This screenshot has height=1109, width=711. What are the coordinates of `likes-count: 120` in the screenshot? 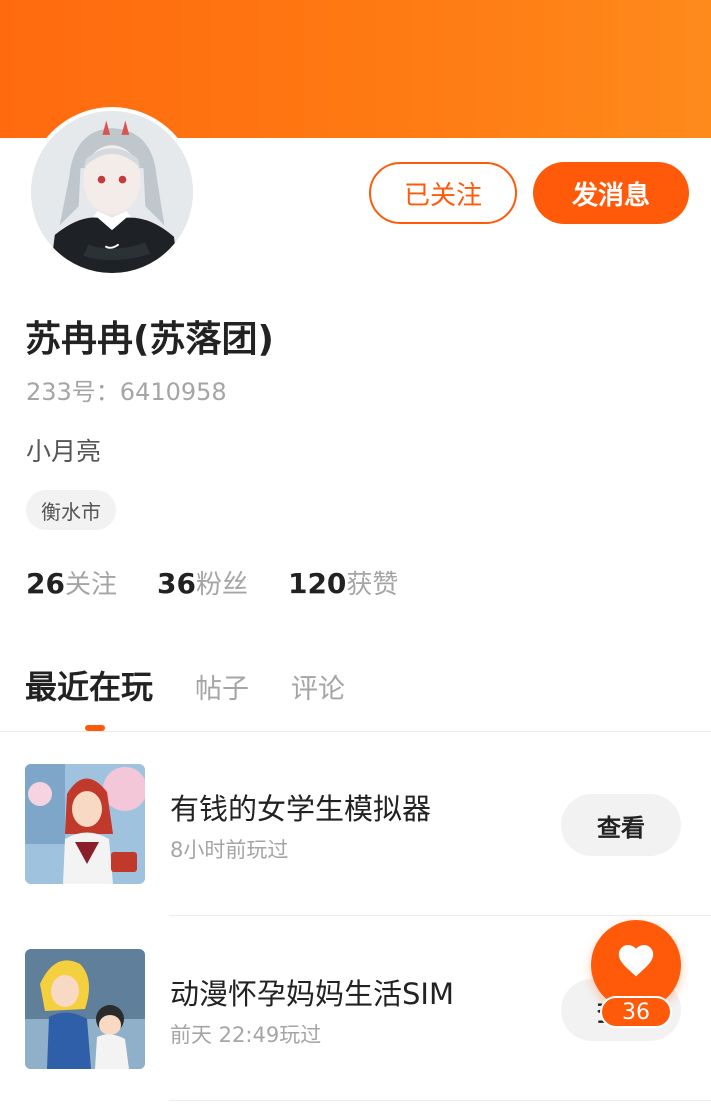 It's located at (317, 583).